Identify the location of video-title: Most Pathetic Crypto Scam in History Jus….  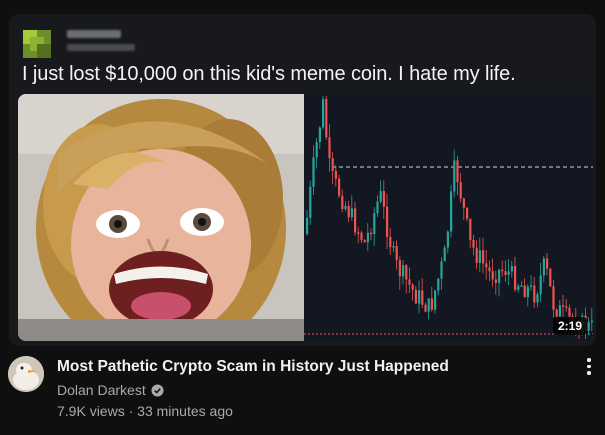
(253, 367).